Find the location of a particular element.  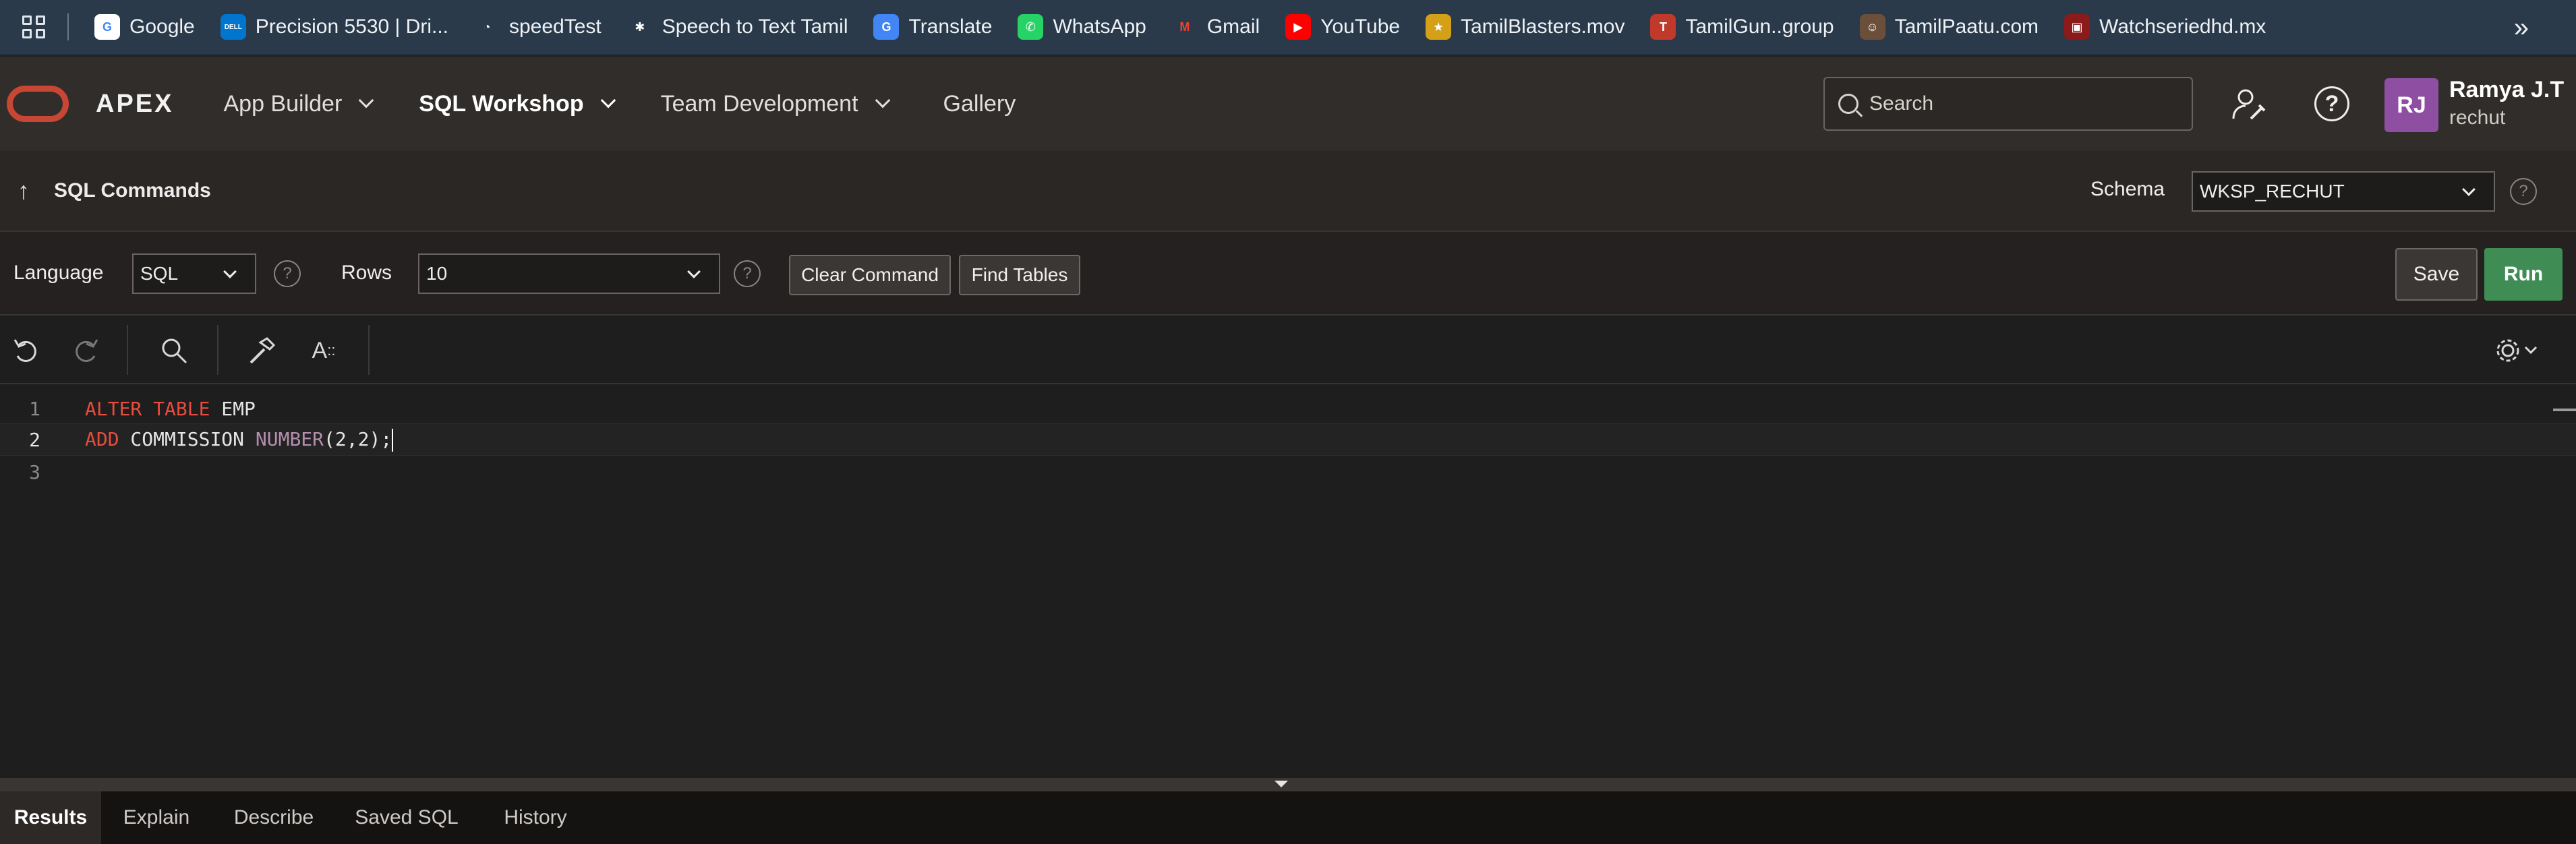

code-text: ADD COMMISSION NUMBER(2,2); is located at coordinates (239, 440).